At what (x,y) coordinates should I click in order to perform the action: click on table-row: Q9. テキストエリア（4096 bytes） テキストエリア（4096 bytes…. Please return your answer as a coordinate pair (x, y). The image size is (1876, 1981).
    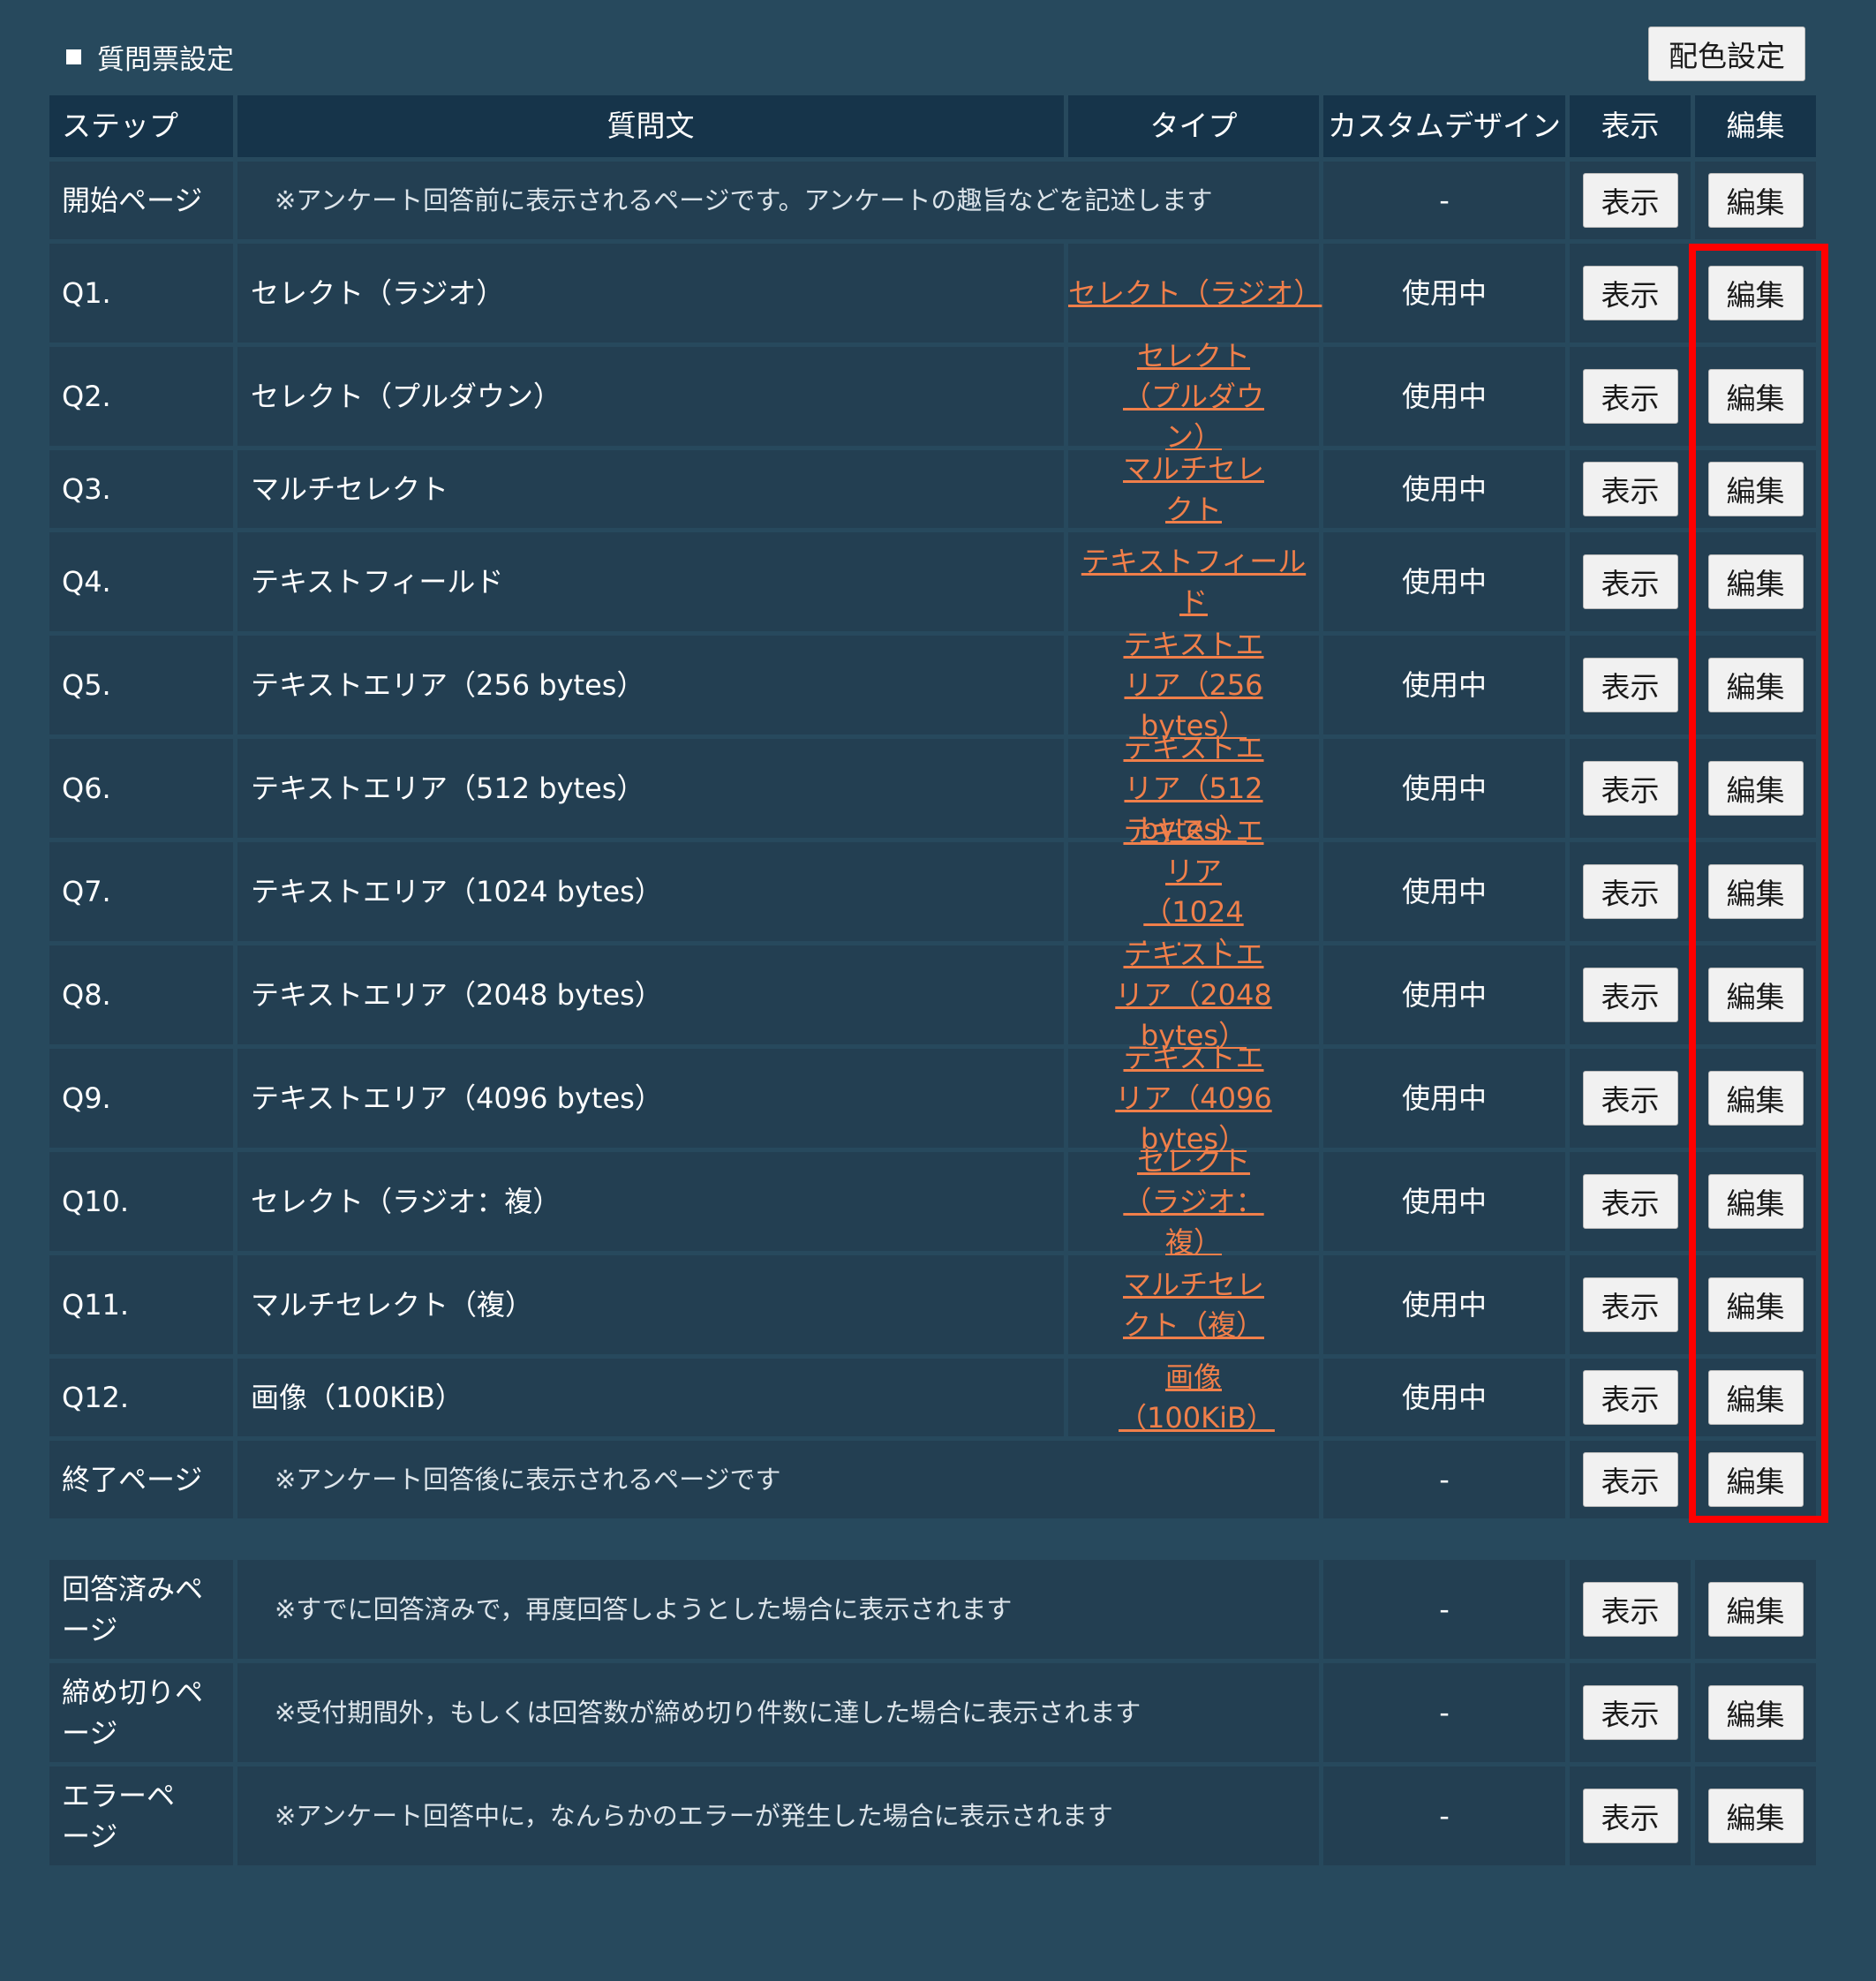
    Looking at the image, I should click on (932, 1099).